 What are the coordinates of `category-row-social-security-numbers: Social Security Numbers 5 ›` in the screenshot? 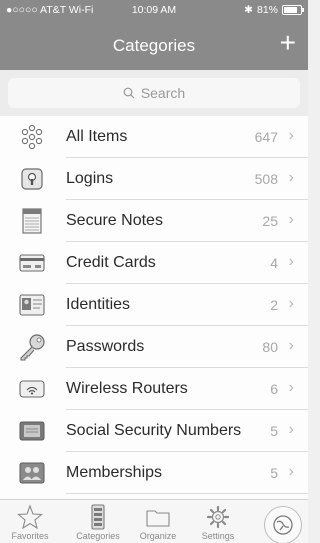 It's located at (154, 431).